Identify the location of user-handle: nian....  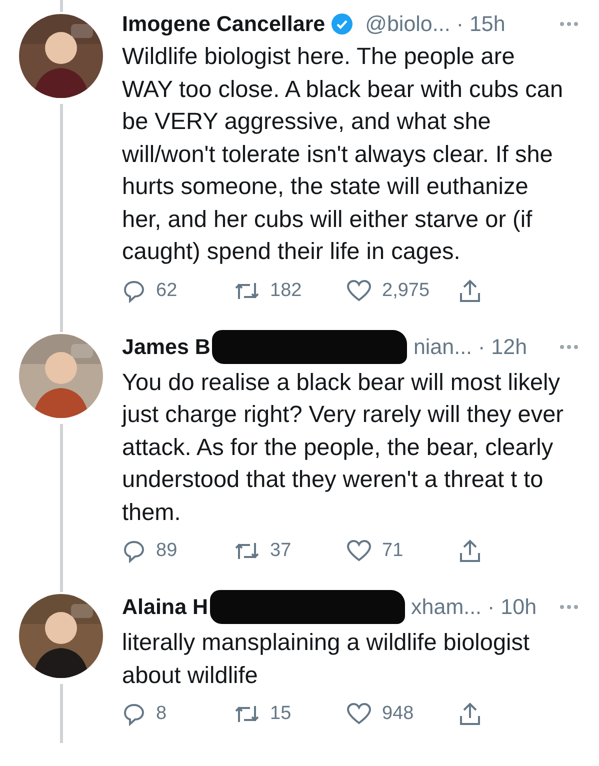
(442, 347).